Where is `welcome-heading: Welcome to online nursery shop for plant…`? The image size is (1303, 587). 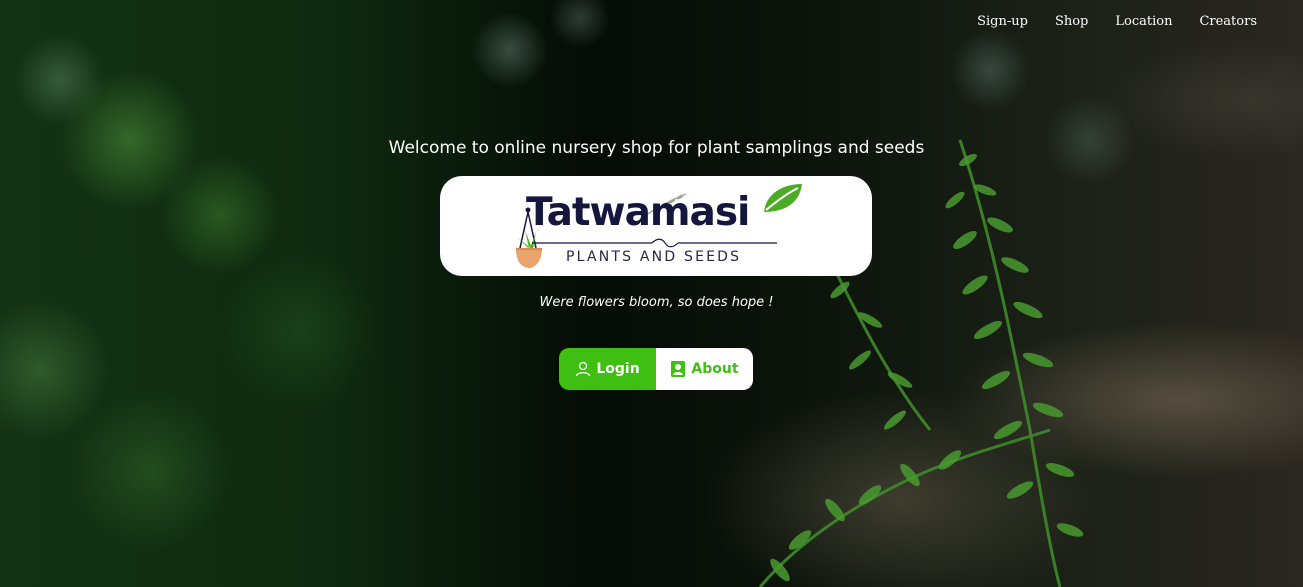
welcome-heading: Welcome to online nursery shop for plant… is located at coordinates (656, 148).